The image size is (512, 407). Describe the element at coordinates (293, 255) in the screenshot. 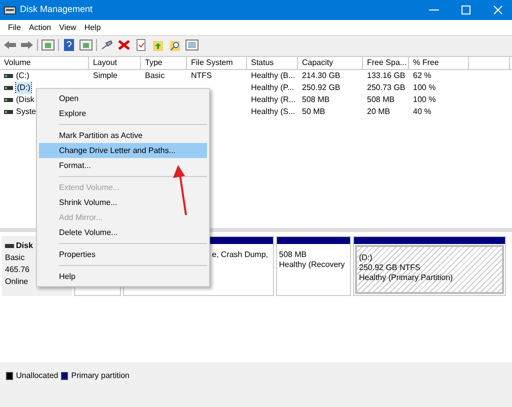

I see `partition-text: 508 MB` at that location.